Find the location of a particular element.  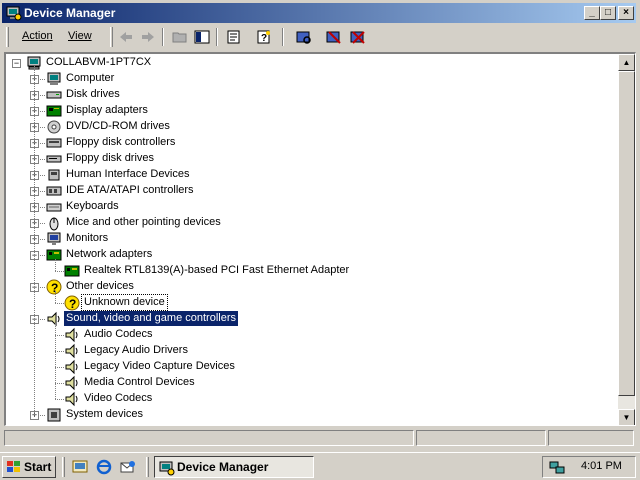

menu-action: Action is located at coordinates (37, 36).